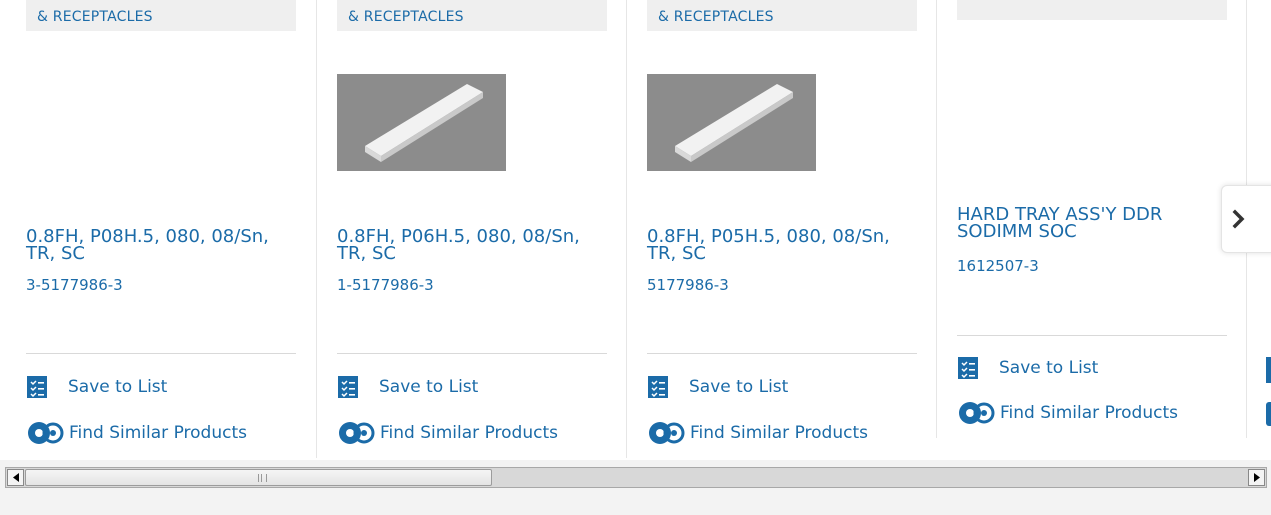 Image resolution: width=1271 pixels, height=515 pixels. Describe the element at coordinates (1238, 219) in the screenshot. I see `chevron-right-icon` at that location.